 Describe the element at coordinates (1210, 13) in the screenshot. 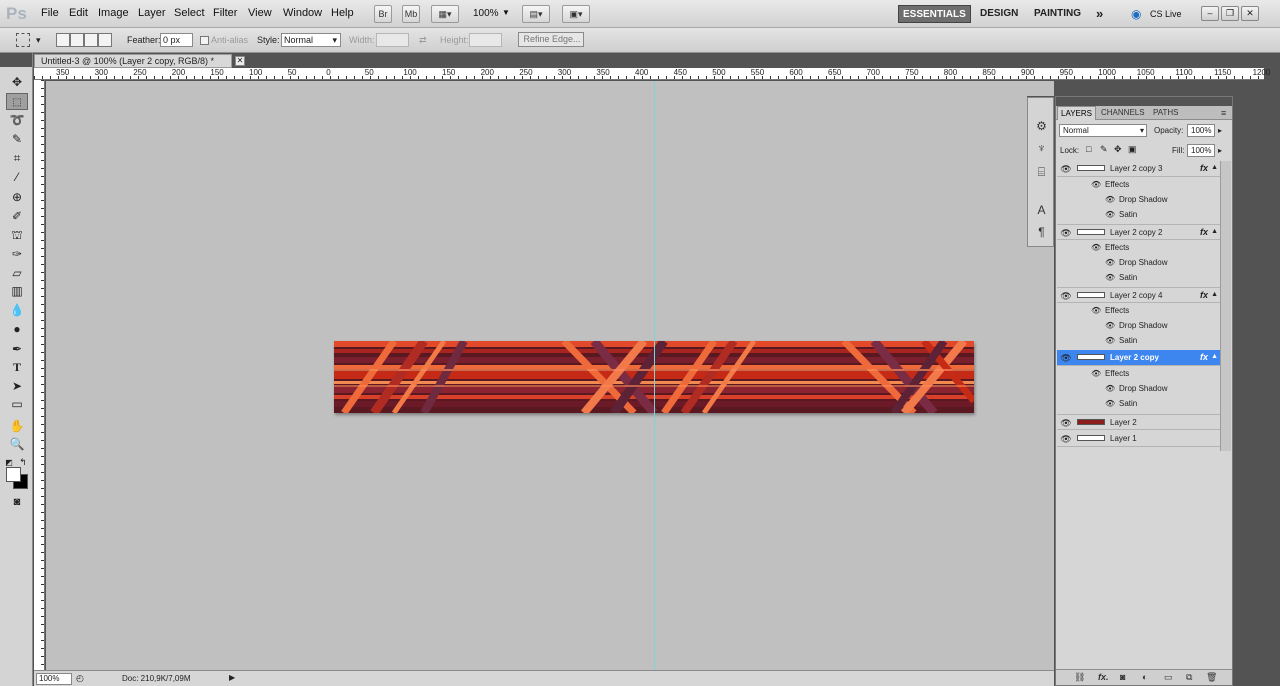

I see `minimize-button: –` at that location.